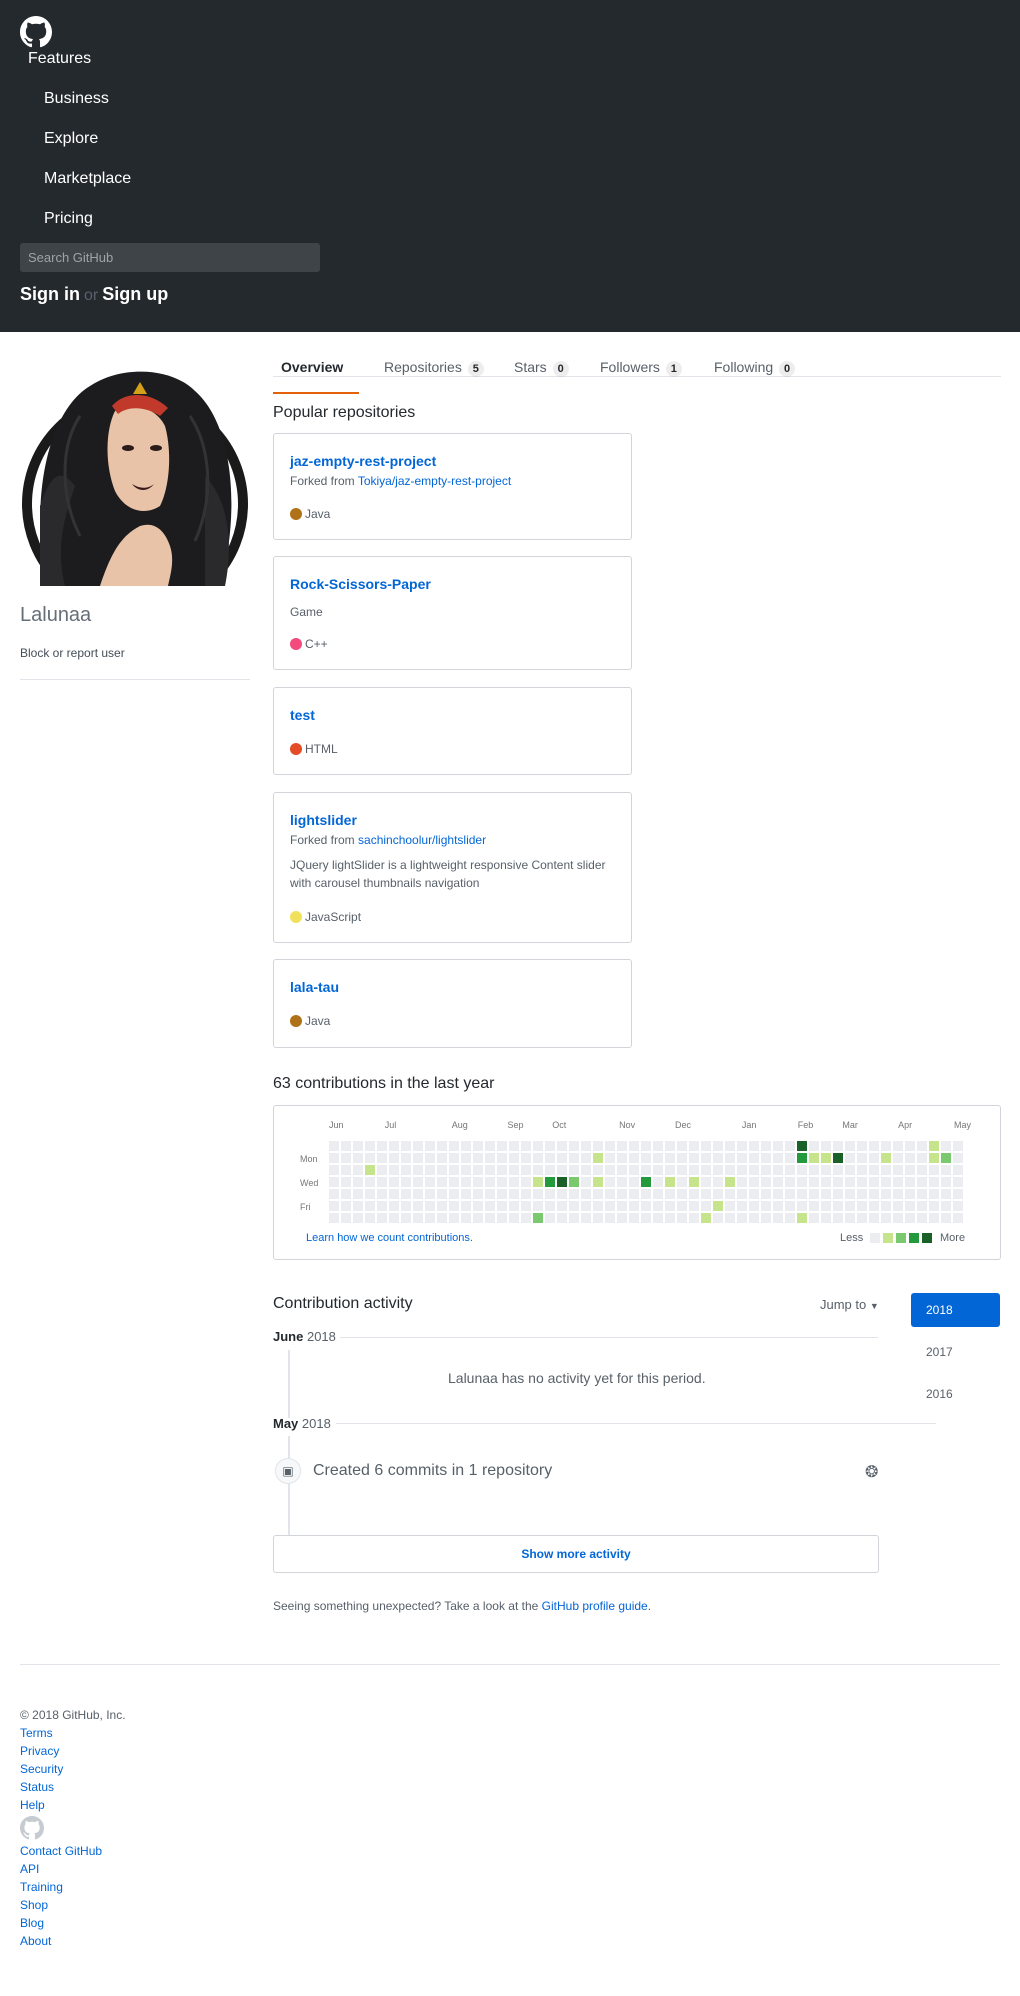  I want to click on nav-marketplace: Marketplace, so click(87, 179).